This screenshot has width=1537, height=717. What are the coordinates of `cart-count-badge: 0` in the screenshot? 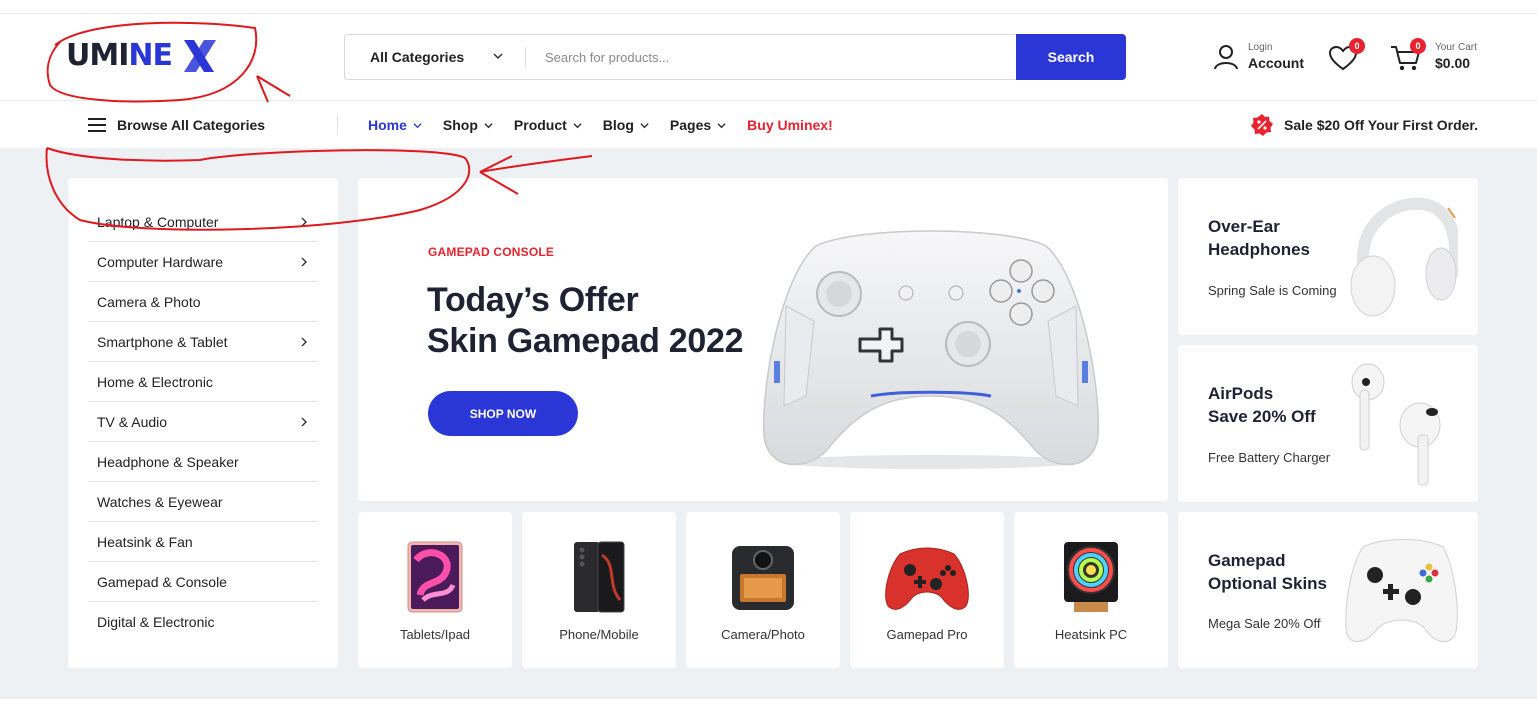 It's located at (1418, 46).